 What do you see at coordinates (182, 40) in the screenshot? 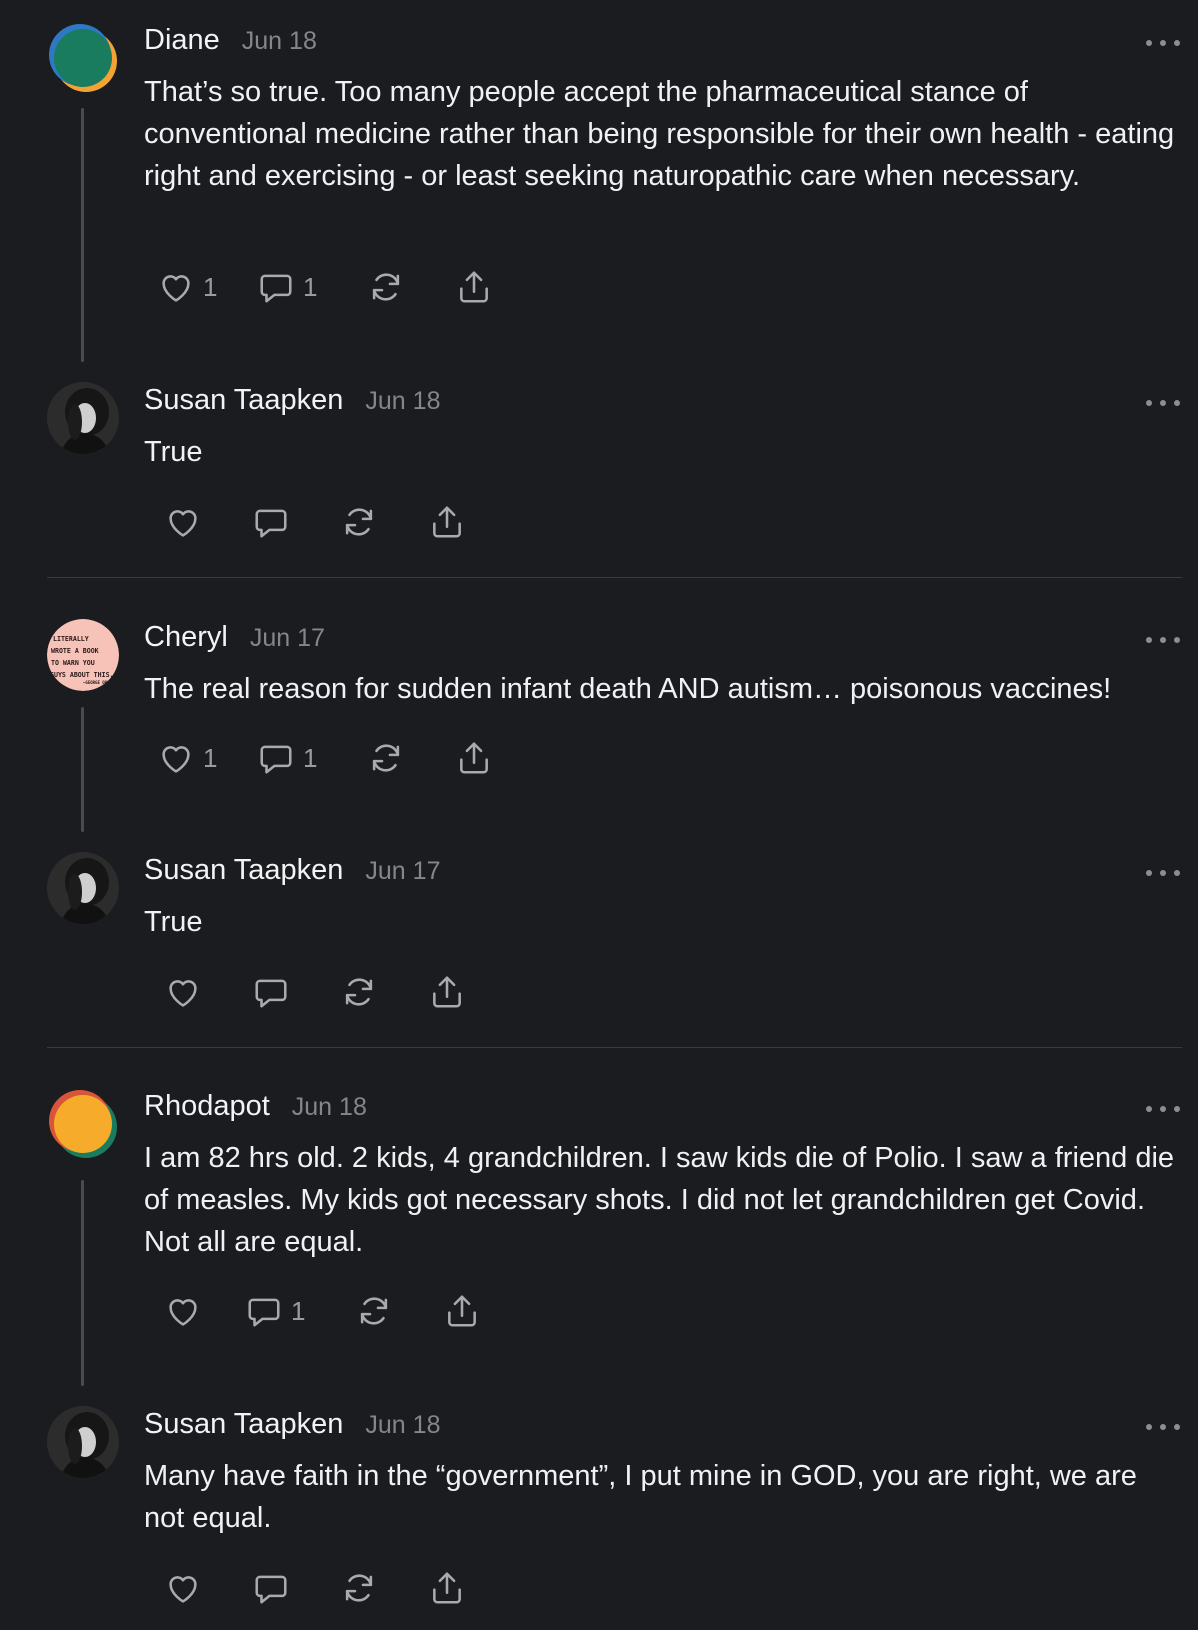
I see `author-name: Diane` at bounding box center [182, 40].